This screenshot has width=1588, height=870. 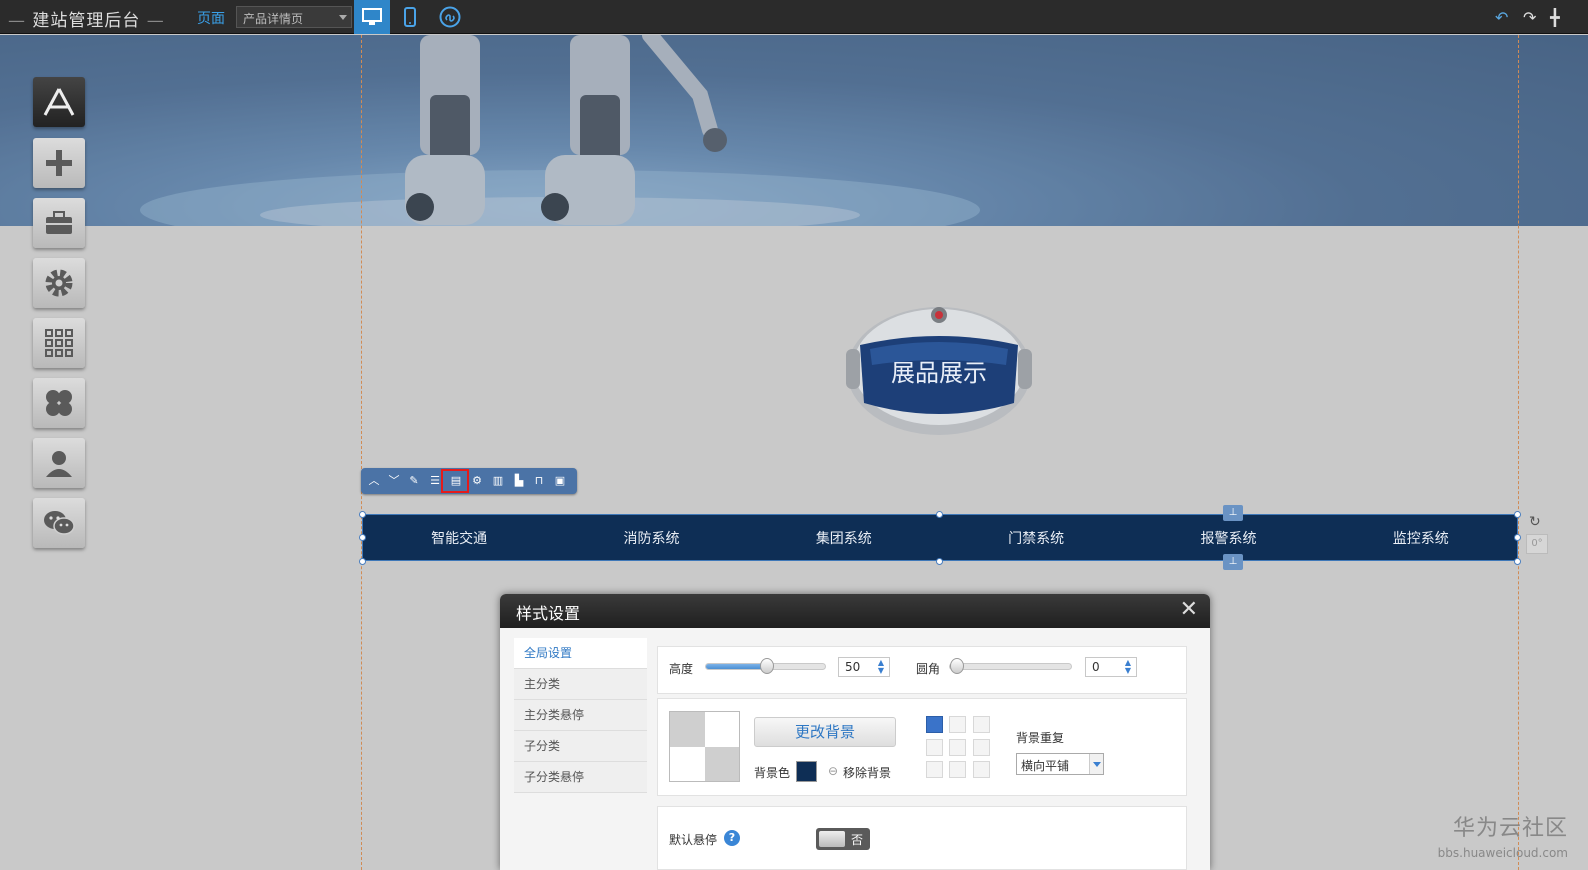 I want to click on nav-item-1: 智能交通, so click(x=459, y=538).